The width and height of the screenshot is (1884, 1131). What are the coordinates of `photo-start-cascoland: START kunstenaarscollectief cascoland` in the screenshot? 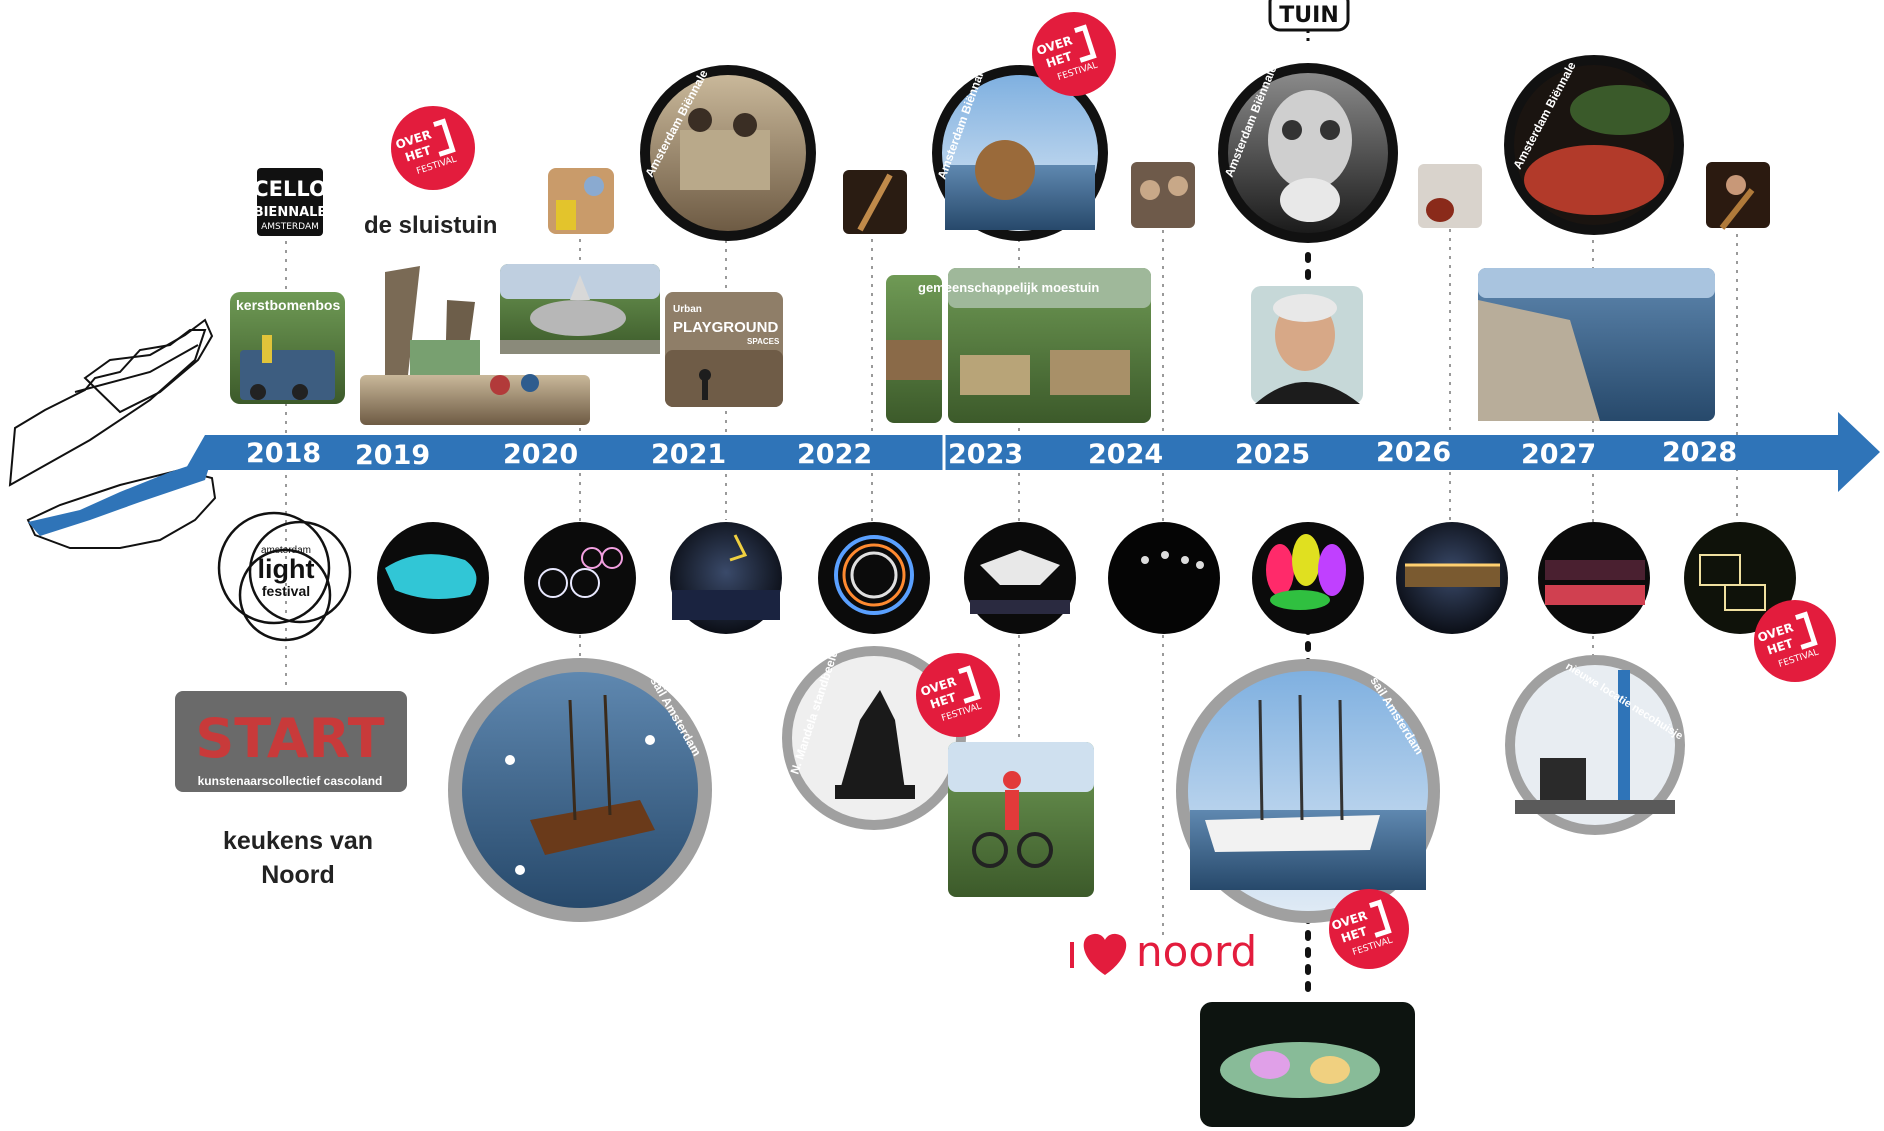 It's located at (291, 741).